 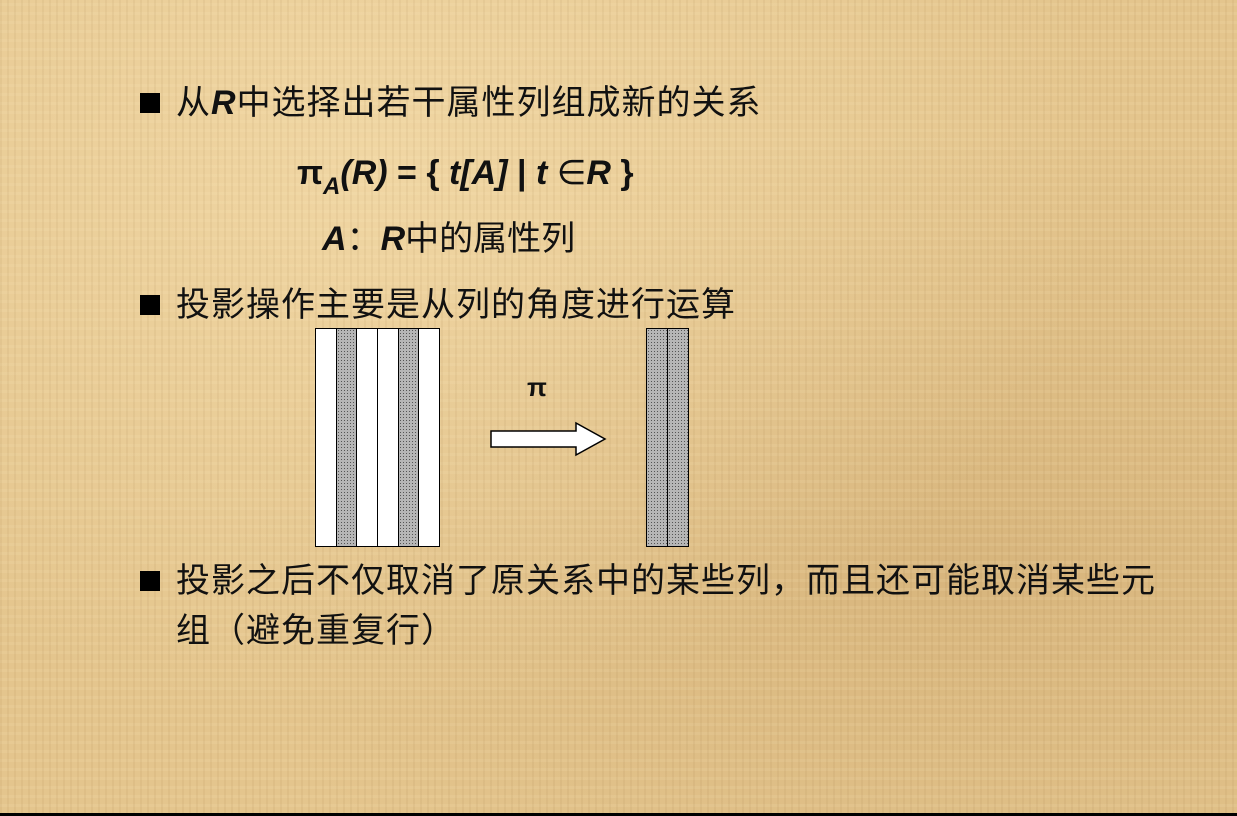 I want to click on bullet-1-suffix: 中选择出若干属性列组成新的关系, so click(x=499, y=103).